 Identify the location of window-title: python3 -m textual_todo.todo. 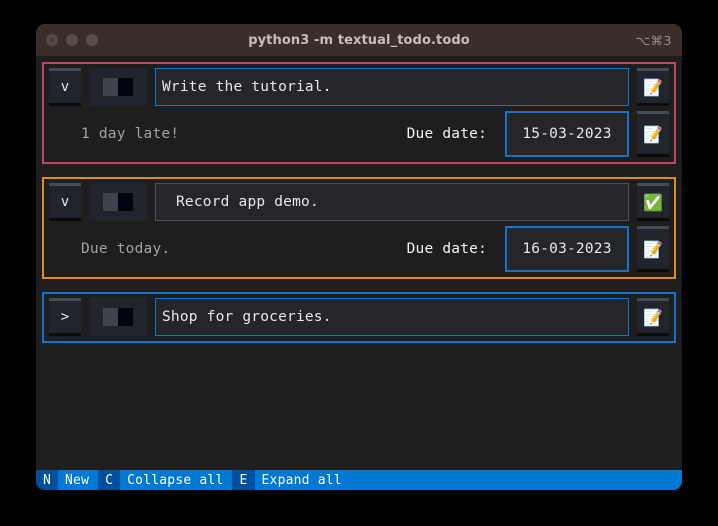
(359, 40).